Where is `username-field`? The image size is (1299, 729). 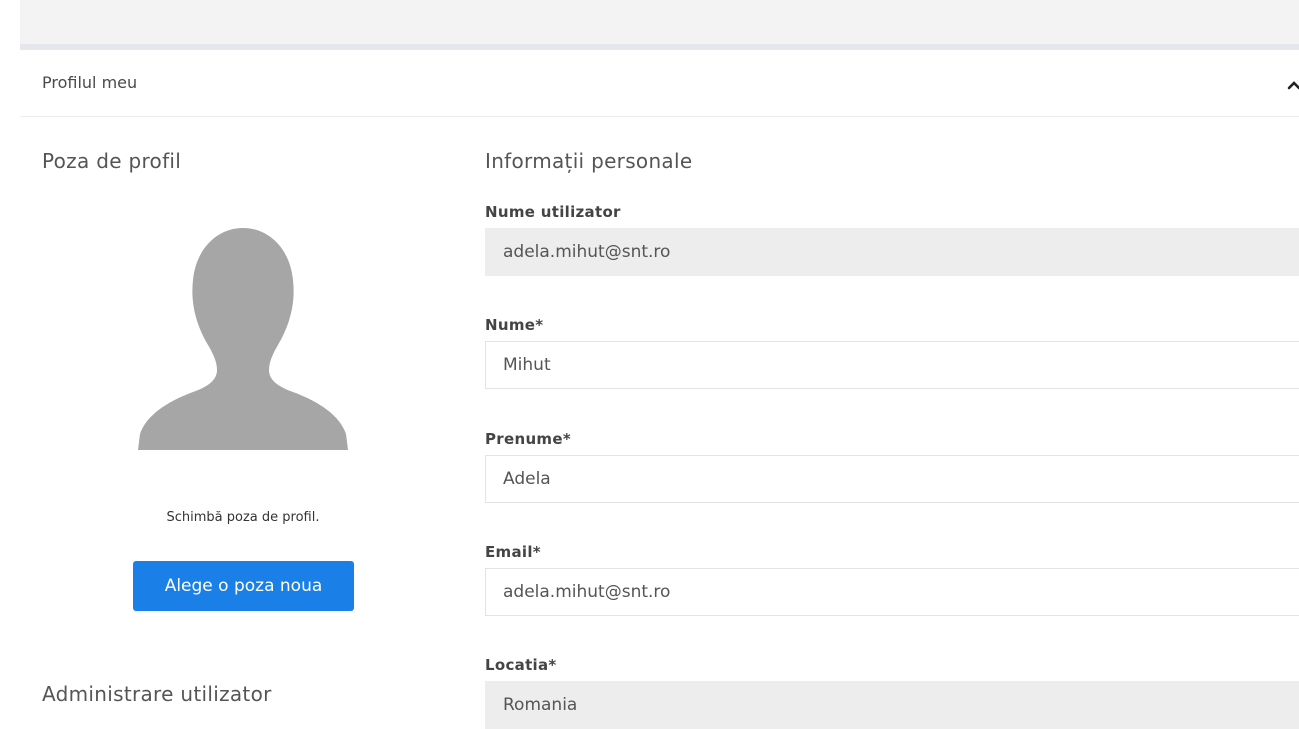 username-field is located at coordinates (892, 252).